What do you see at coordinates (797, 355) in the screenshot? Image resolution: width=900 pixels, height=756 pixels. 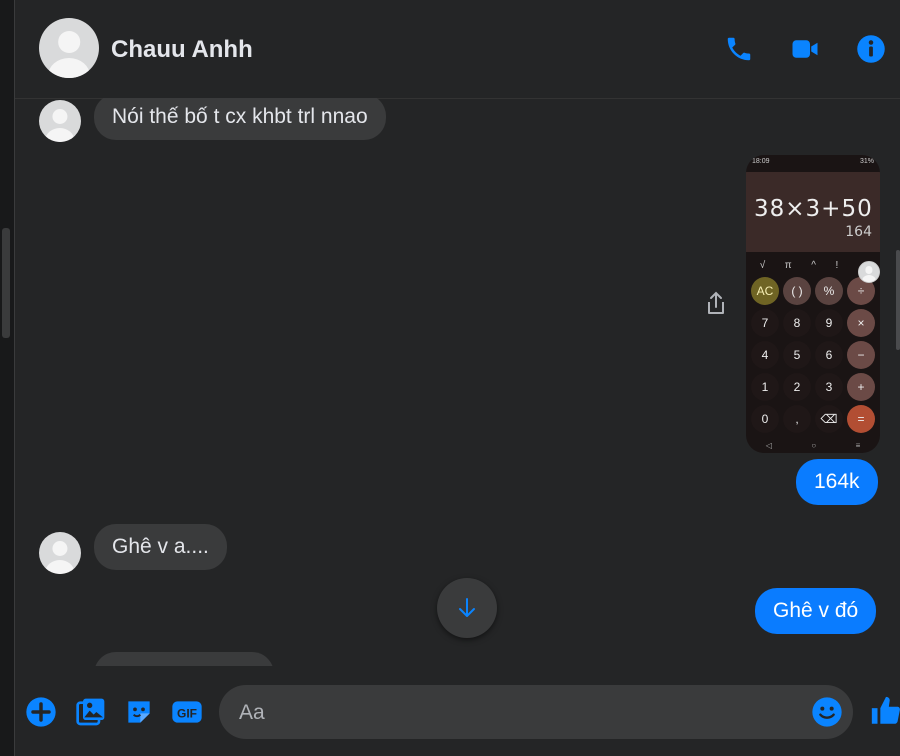 I see `calc-key: 5` at bounding box center [797, 355].